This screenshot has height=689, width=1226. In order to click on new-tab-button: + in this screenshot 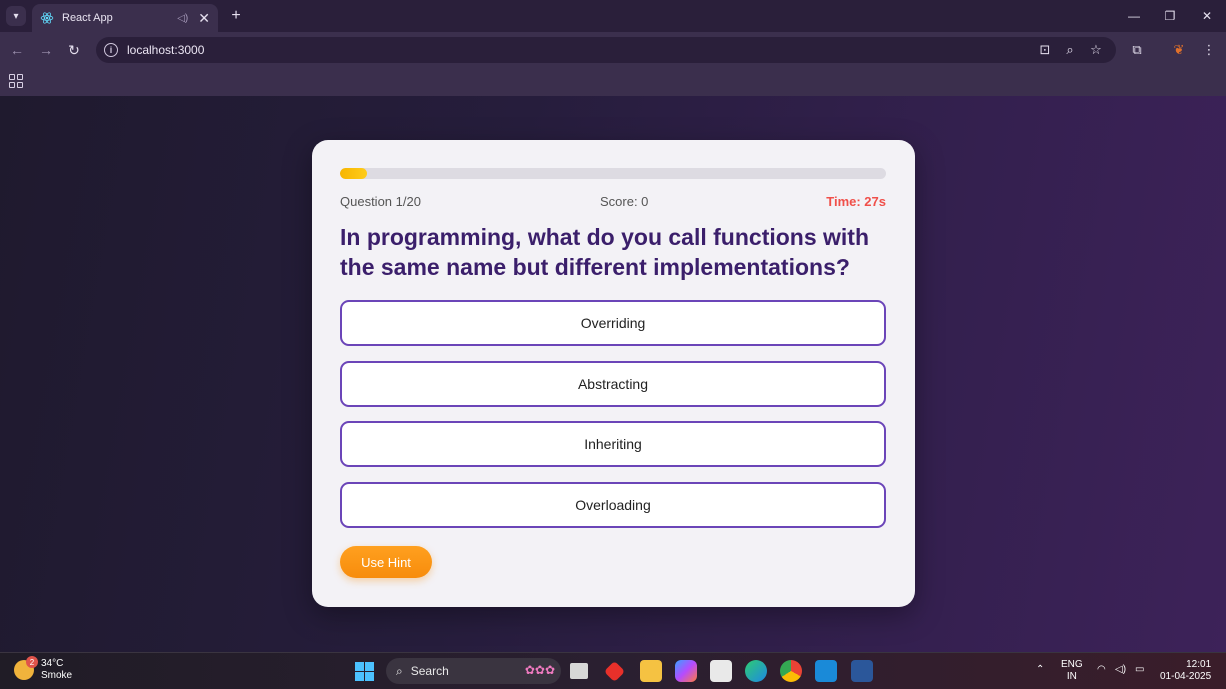, I will do `click(236, 16)`.